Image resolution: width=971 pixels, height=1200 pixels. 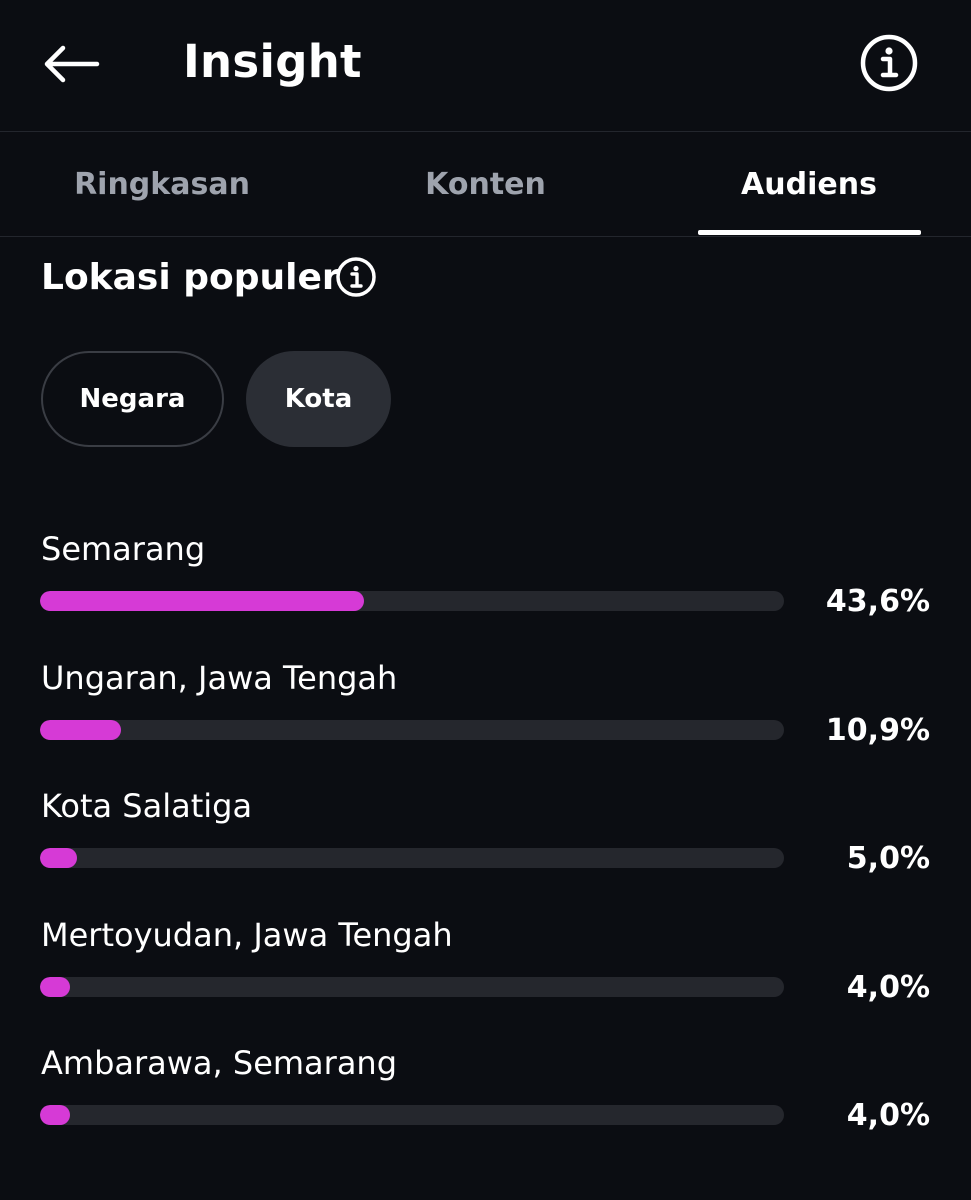 What do you see at coordinates (147, 806) in the screenshot?
I see `location-name: Kota Salatiga` at bounding box center [147, 806].